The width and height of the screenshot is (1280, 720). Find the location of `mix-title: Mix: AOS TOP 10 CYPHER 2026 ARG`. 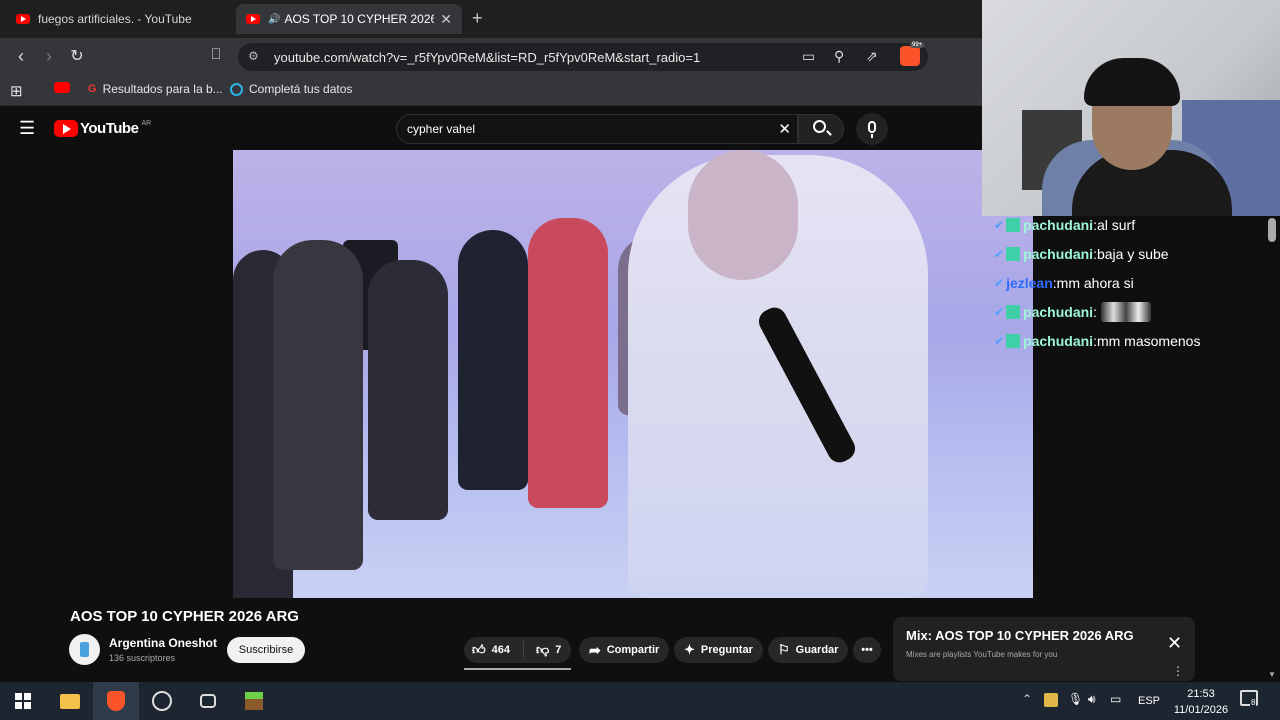

mix-title: Mix: AOS TOP 10 CYPHER 2026 ARG is located at coordinates (1020, 635).